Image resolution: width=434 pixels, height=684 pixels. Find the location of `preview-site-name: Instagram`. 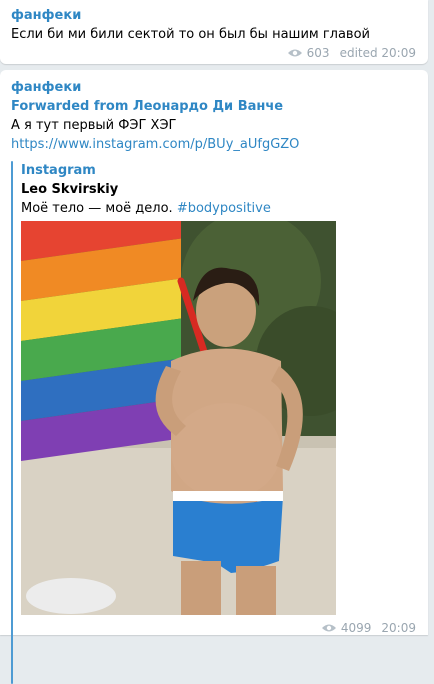

preview-site-name: Instagram is located at coordinates (58, 170).